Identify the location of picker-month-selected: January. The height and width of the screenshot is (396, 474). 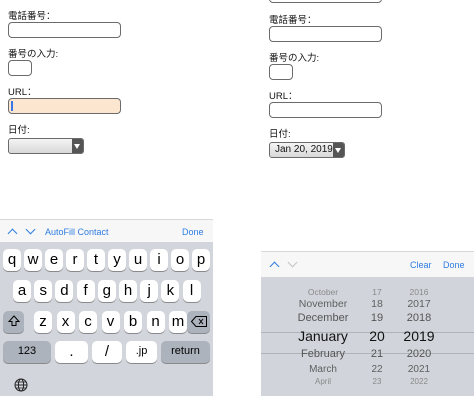
(323, 336).